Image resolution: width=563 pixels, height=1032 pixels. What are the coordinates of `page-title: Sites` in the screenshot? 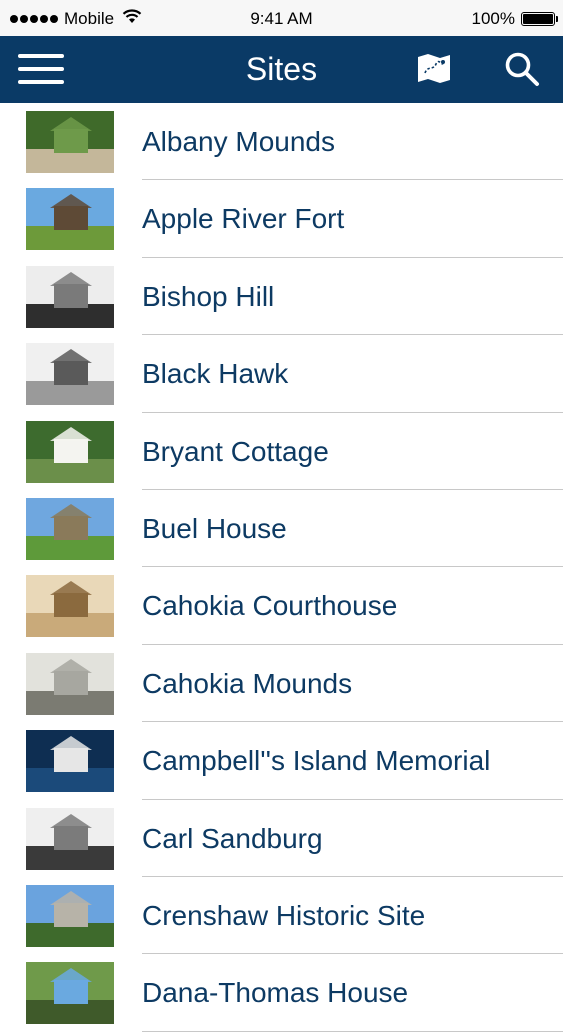 It's located at (281, 69).